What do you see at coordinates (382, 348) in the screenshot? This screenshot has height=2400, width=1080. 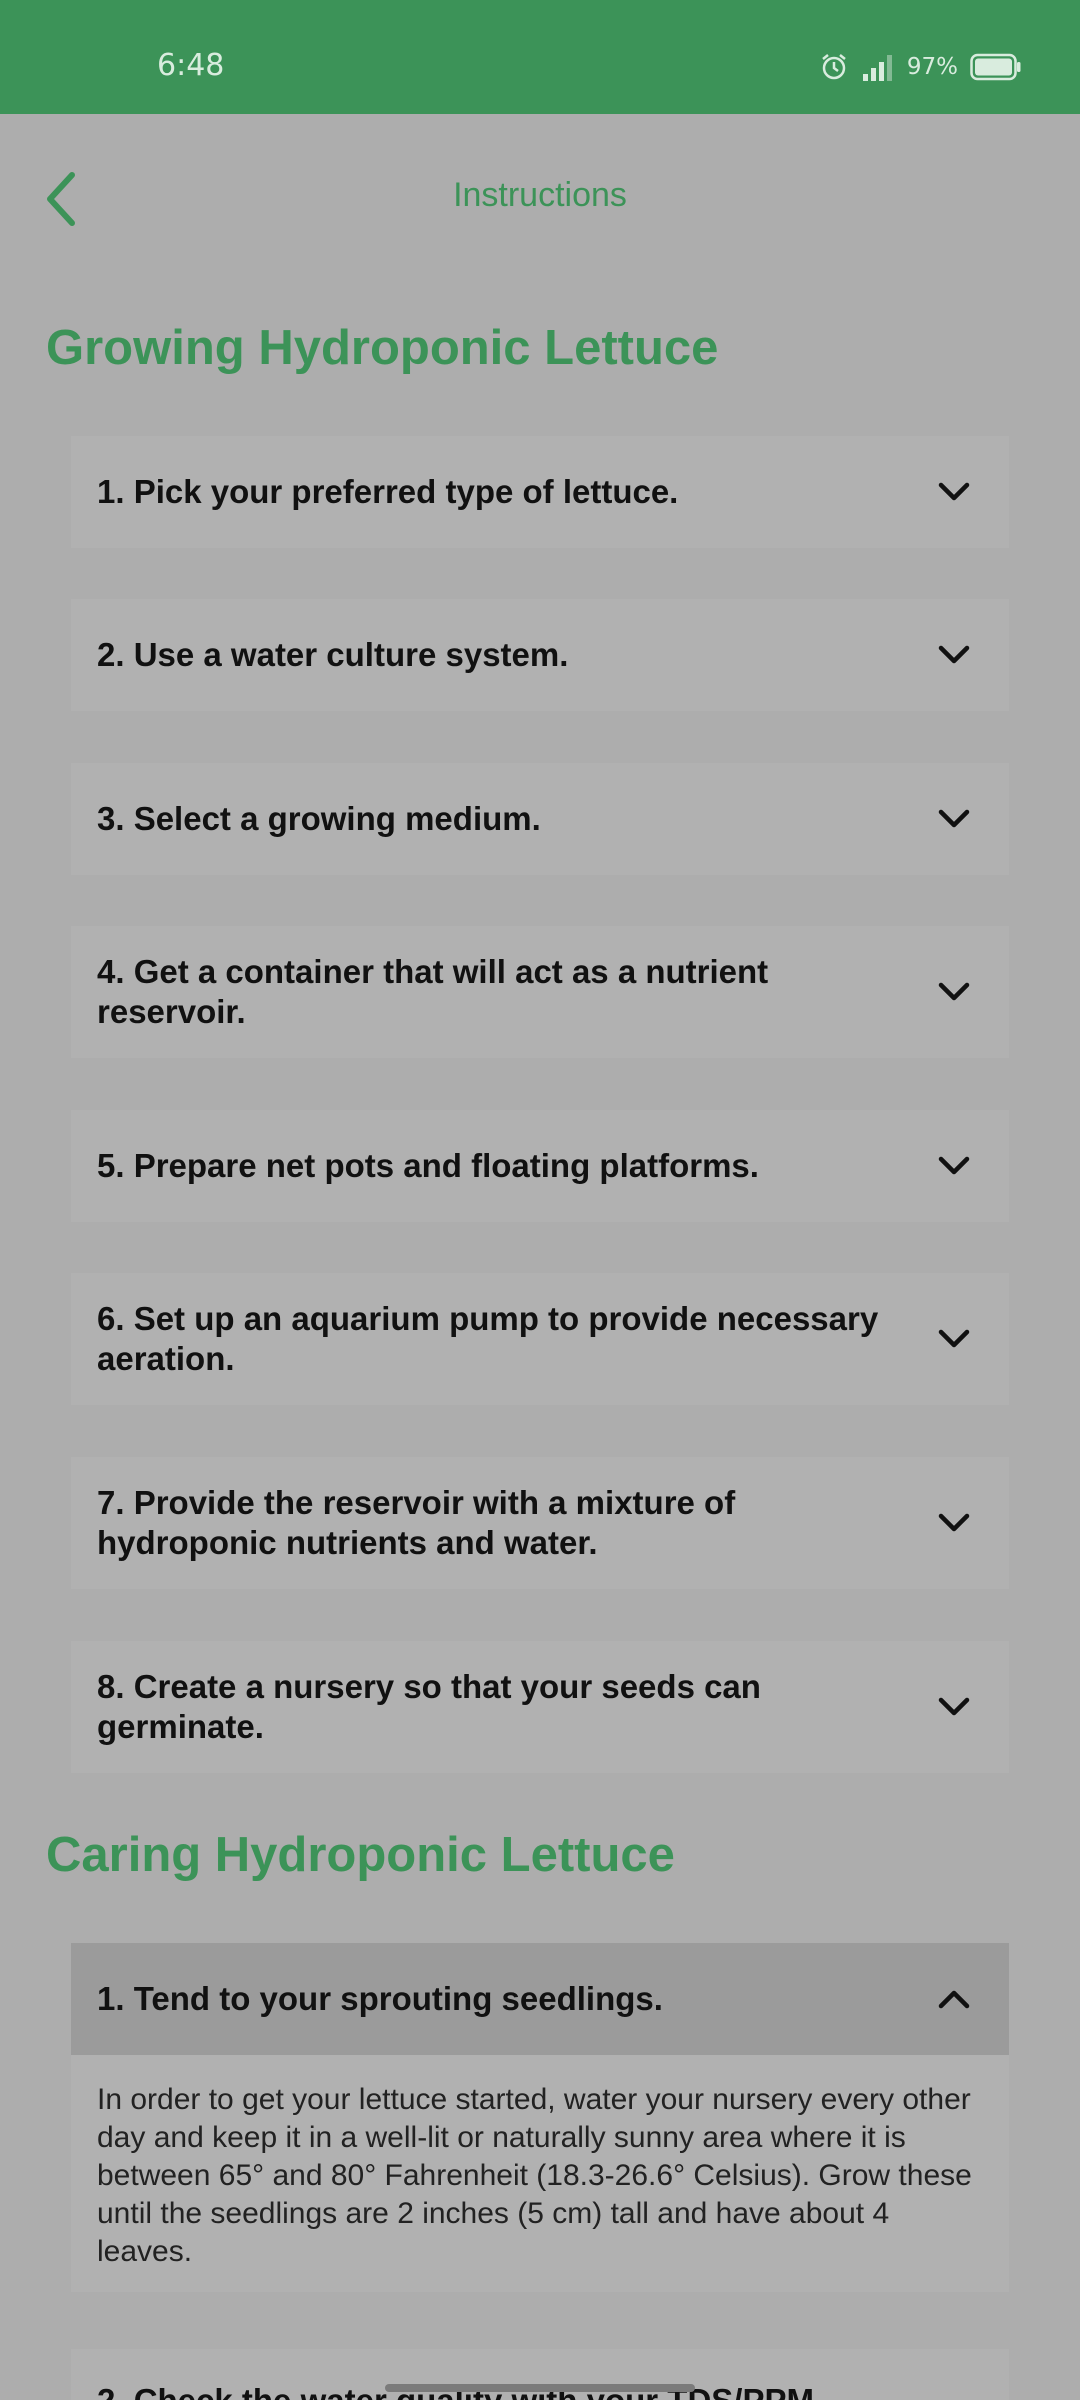 I see `section-title-growing: Growing Hydroponic Lettuce` at bounding box center [382, 348].